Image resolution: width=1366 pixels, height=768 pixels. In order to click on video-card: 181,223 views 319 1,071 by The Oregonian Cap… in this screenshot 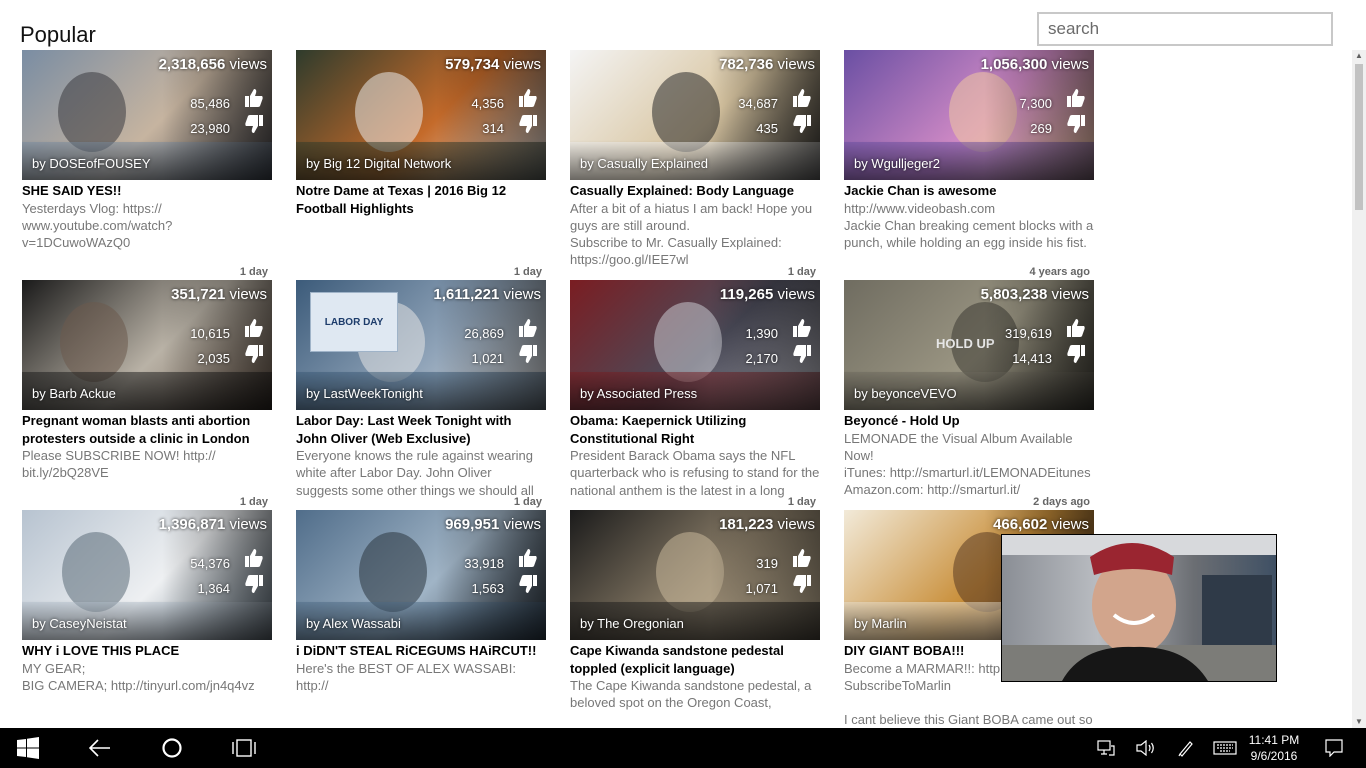, I will do `click(695, 611)`.